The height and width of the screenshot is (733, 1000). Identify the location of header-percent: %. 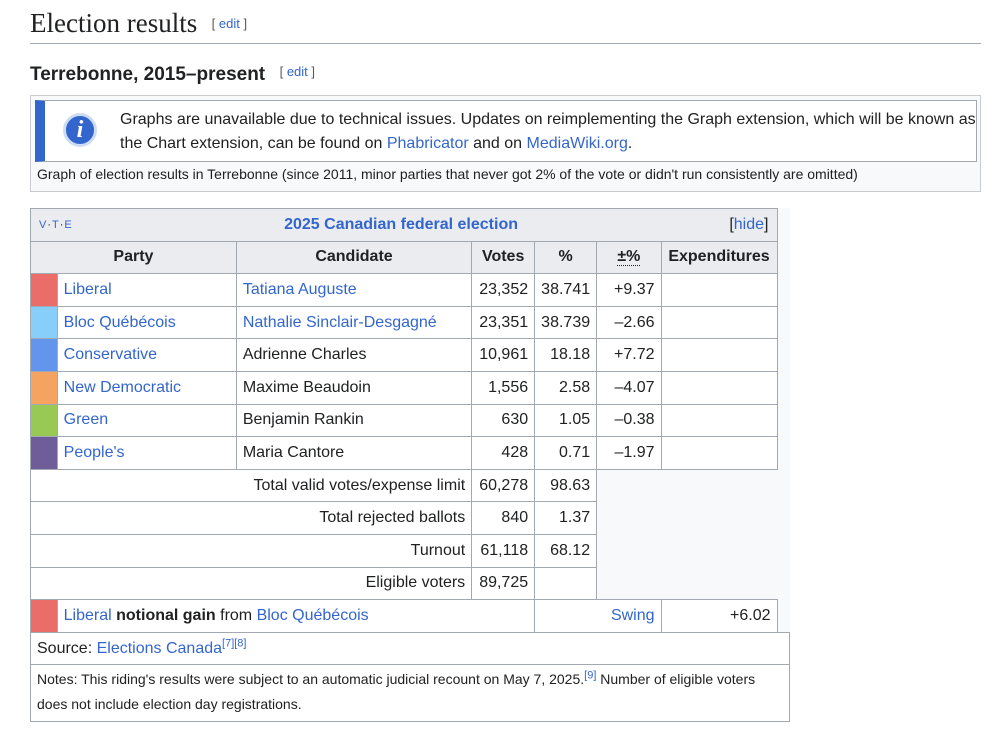
(566, 257).